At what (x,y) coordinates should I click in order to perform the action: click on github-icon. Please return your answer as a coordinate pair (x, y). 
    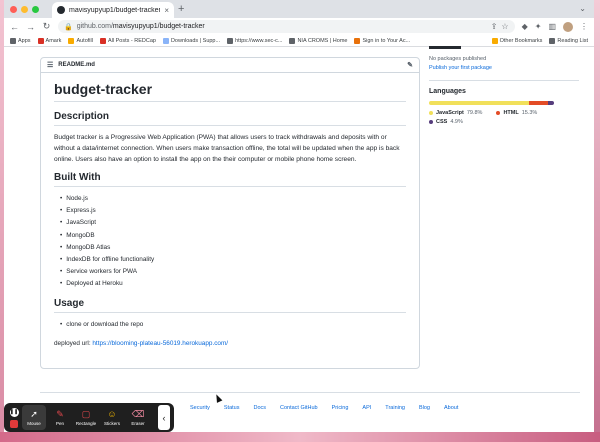
    Looking at the image, I should click on (61, 10).